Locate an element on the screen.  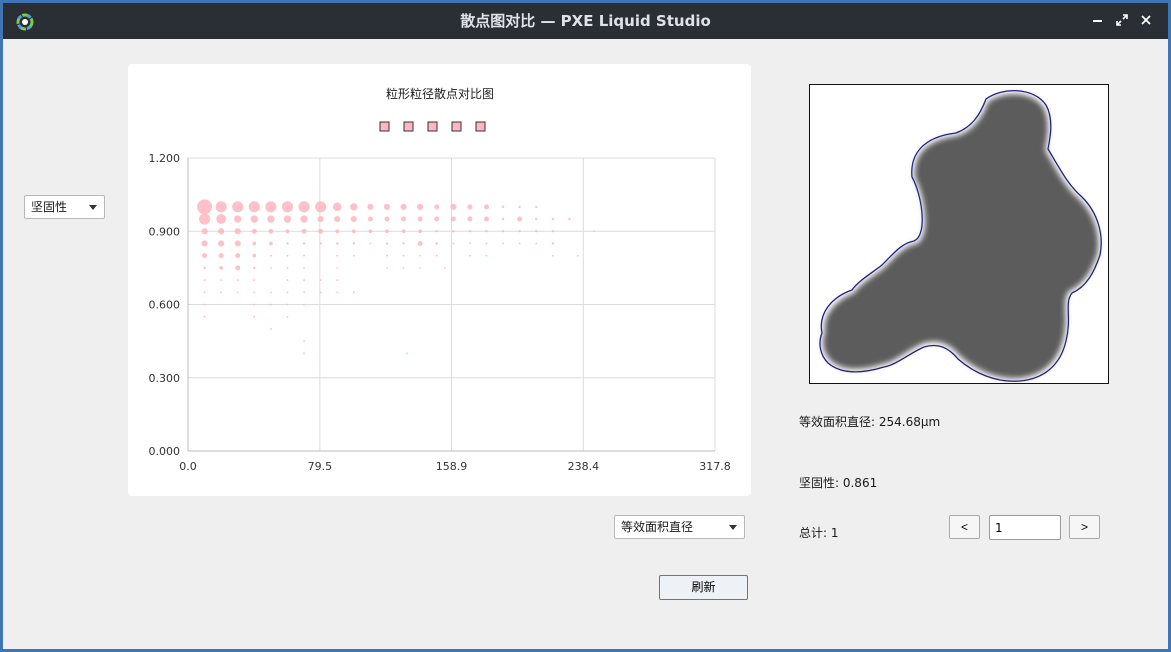
y-tick-label: 0.600 is located at coordinates (165, 305).